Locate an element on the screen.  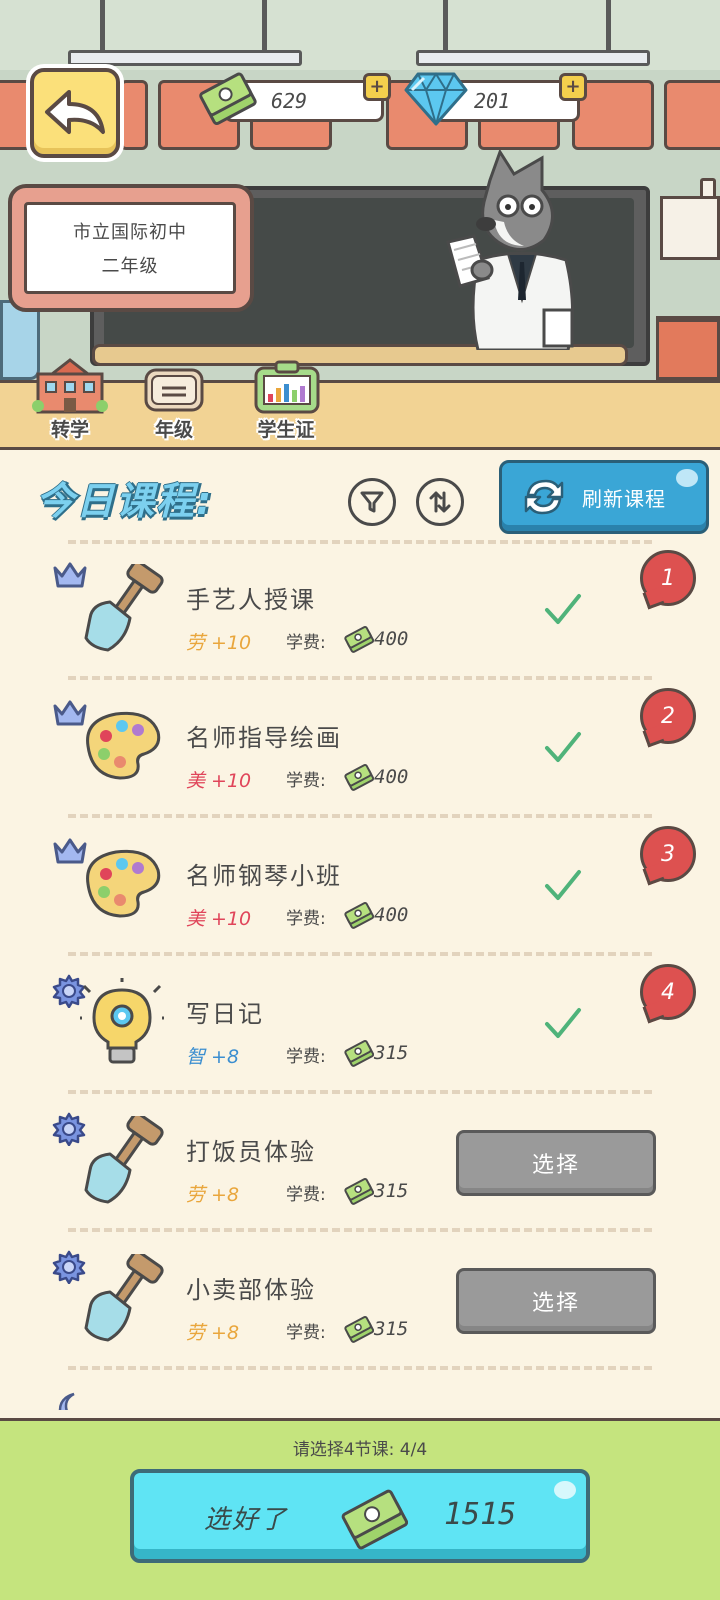
back-arrow-icon is located at coordinates (75, 112).